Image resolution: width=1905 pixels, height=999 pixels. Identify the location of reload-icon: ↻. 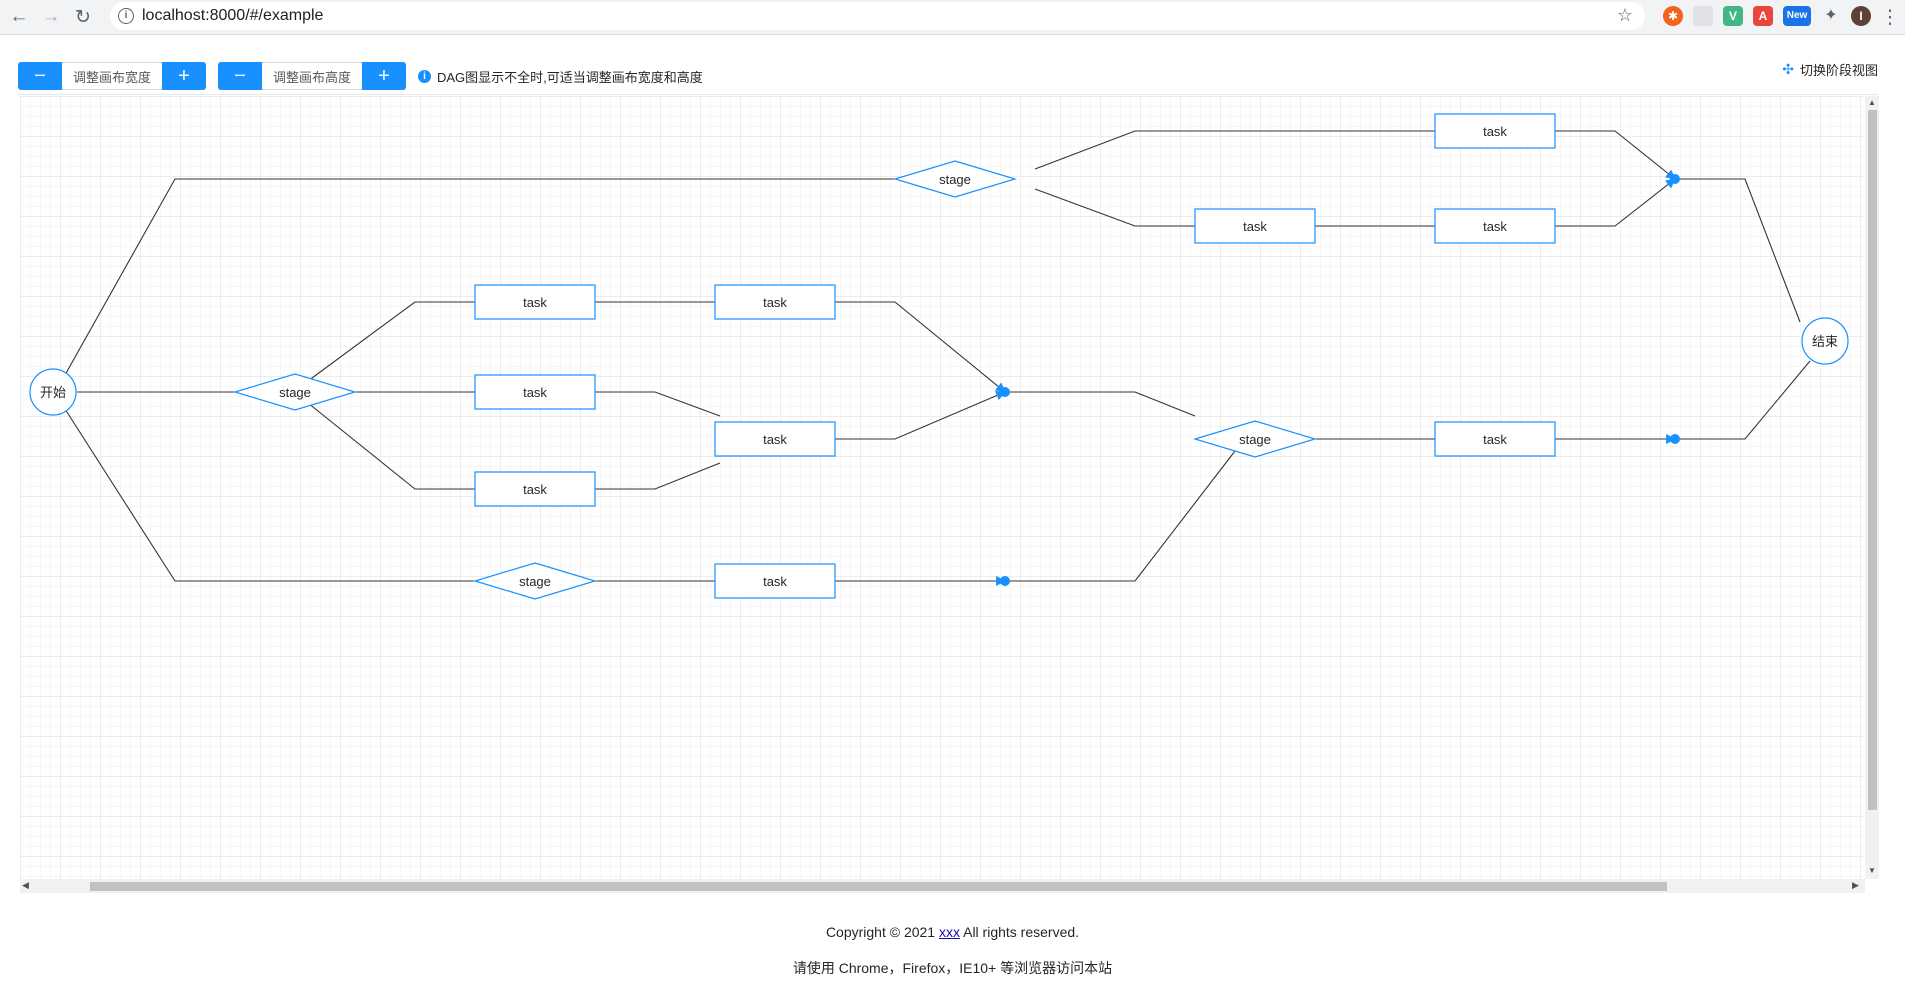
(83, 17).